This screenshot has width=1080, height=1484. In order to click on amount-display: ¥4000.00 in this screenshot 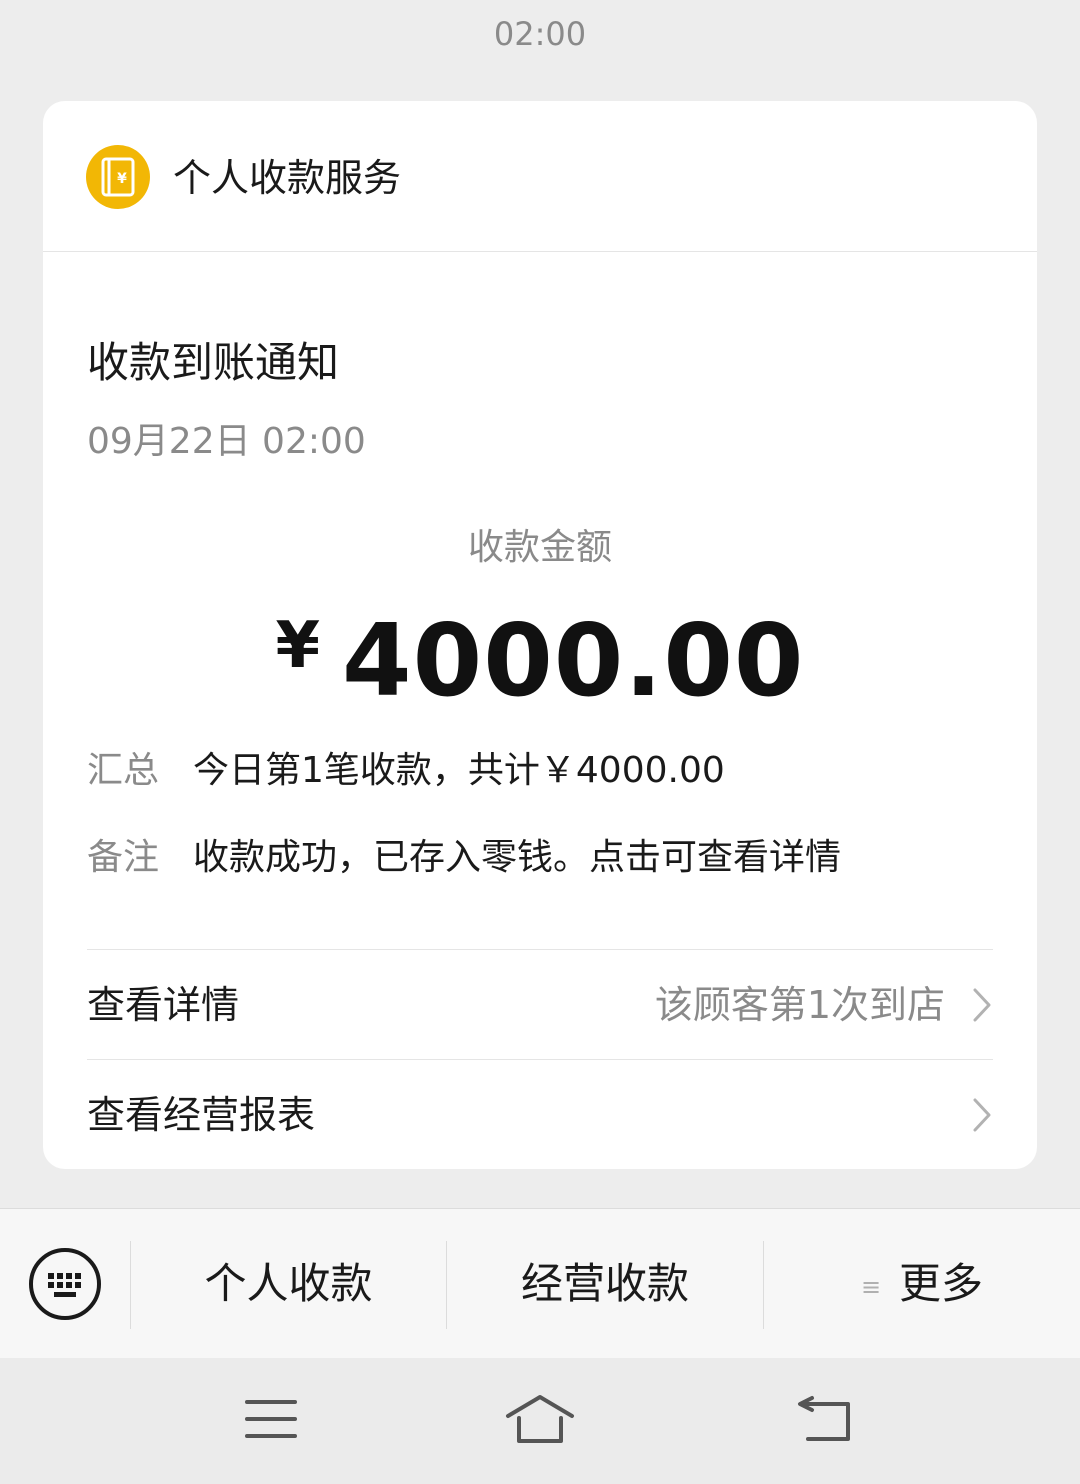, I will do `click(540, 661)`.